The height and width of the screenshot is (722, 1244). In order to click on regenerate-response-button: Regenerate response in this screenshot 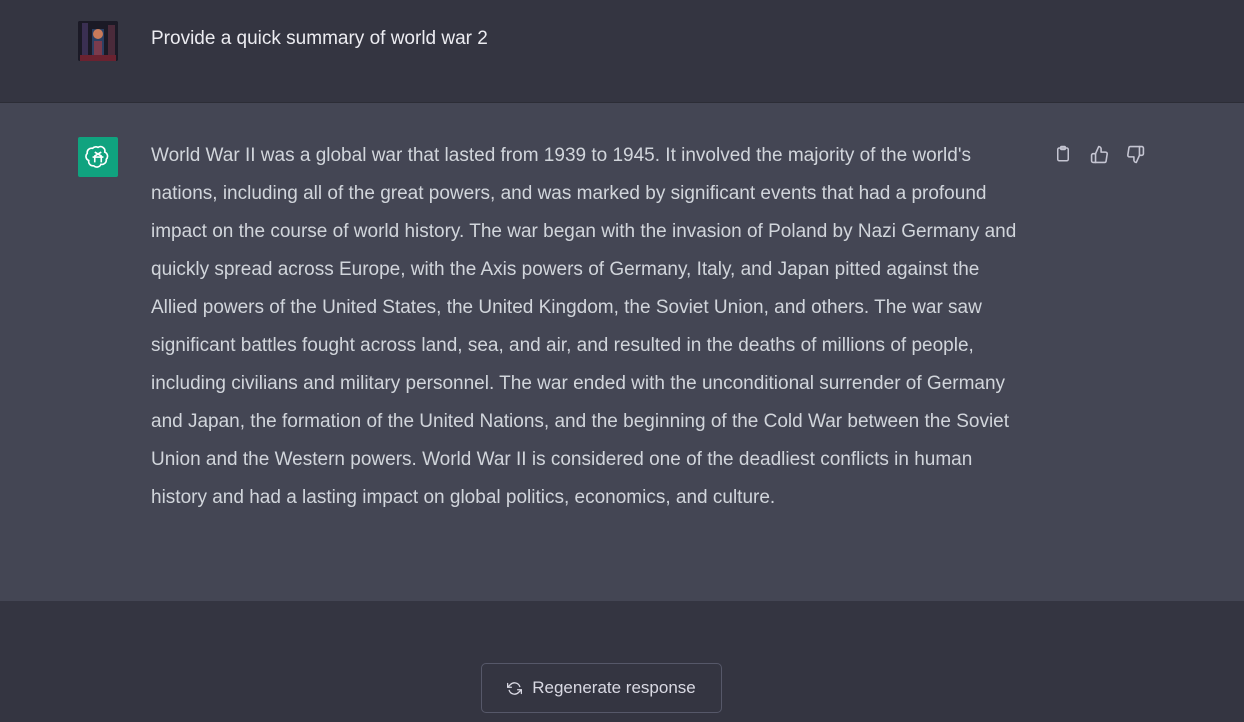, I will do `click(601, 688)`.